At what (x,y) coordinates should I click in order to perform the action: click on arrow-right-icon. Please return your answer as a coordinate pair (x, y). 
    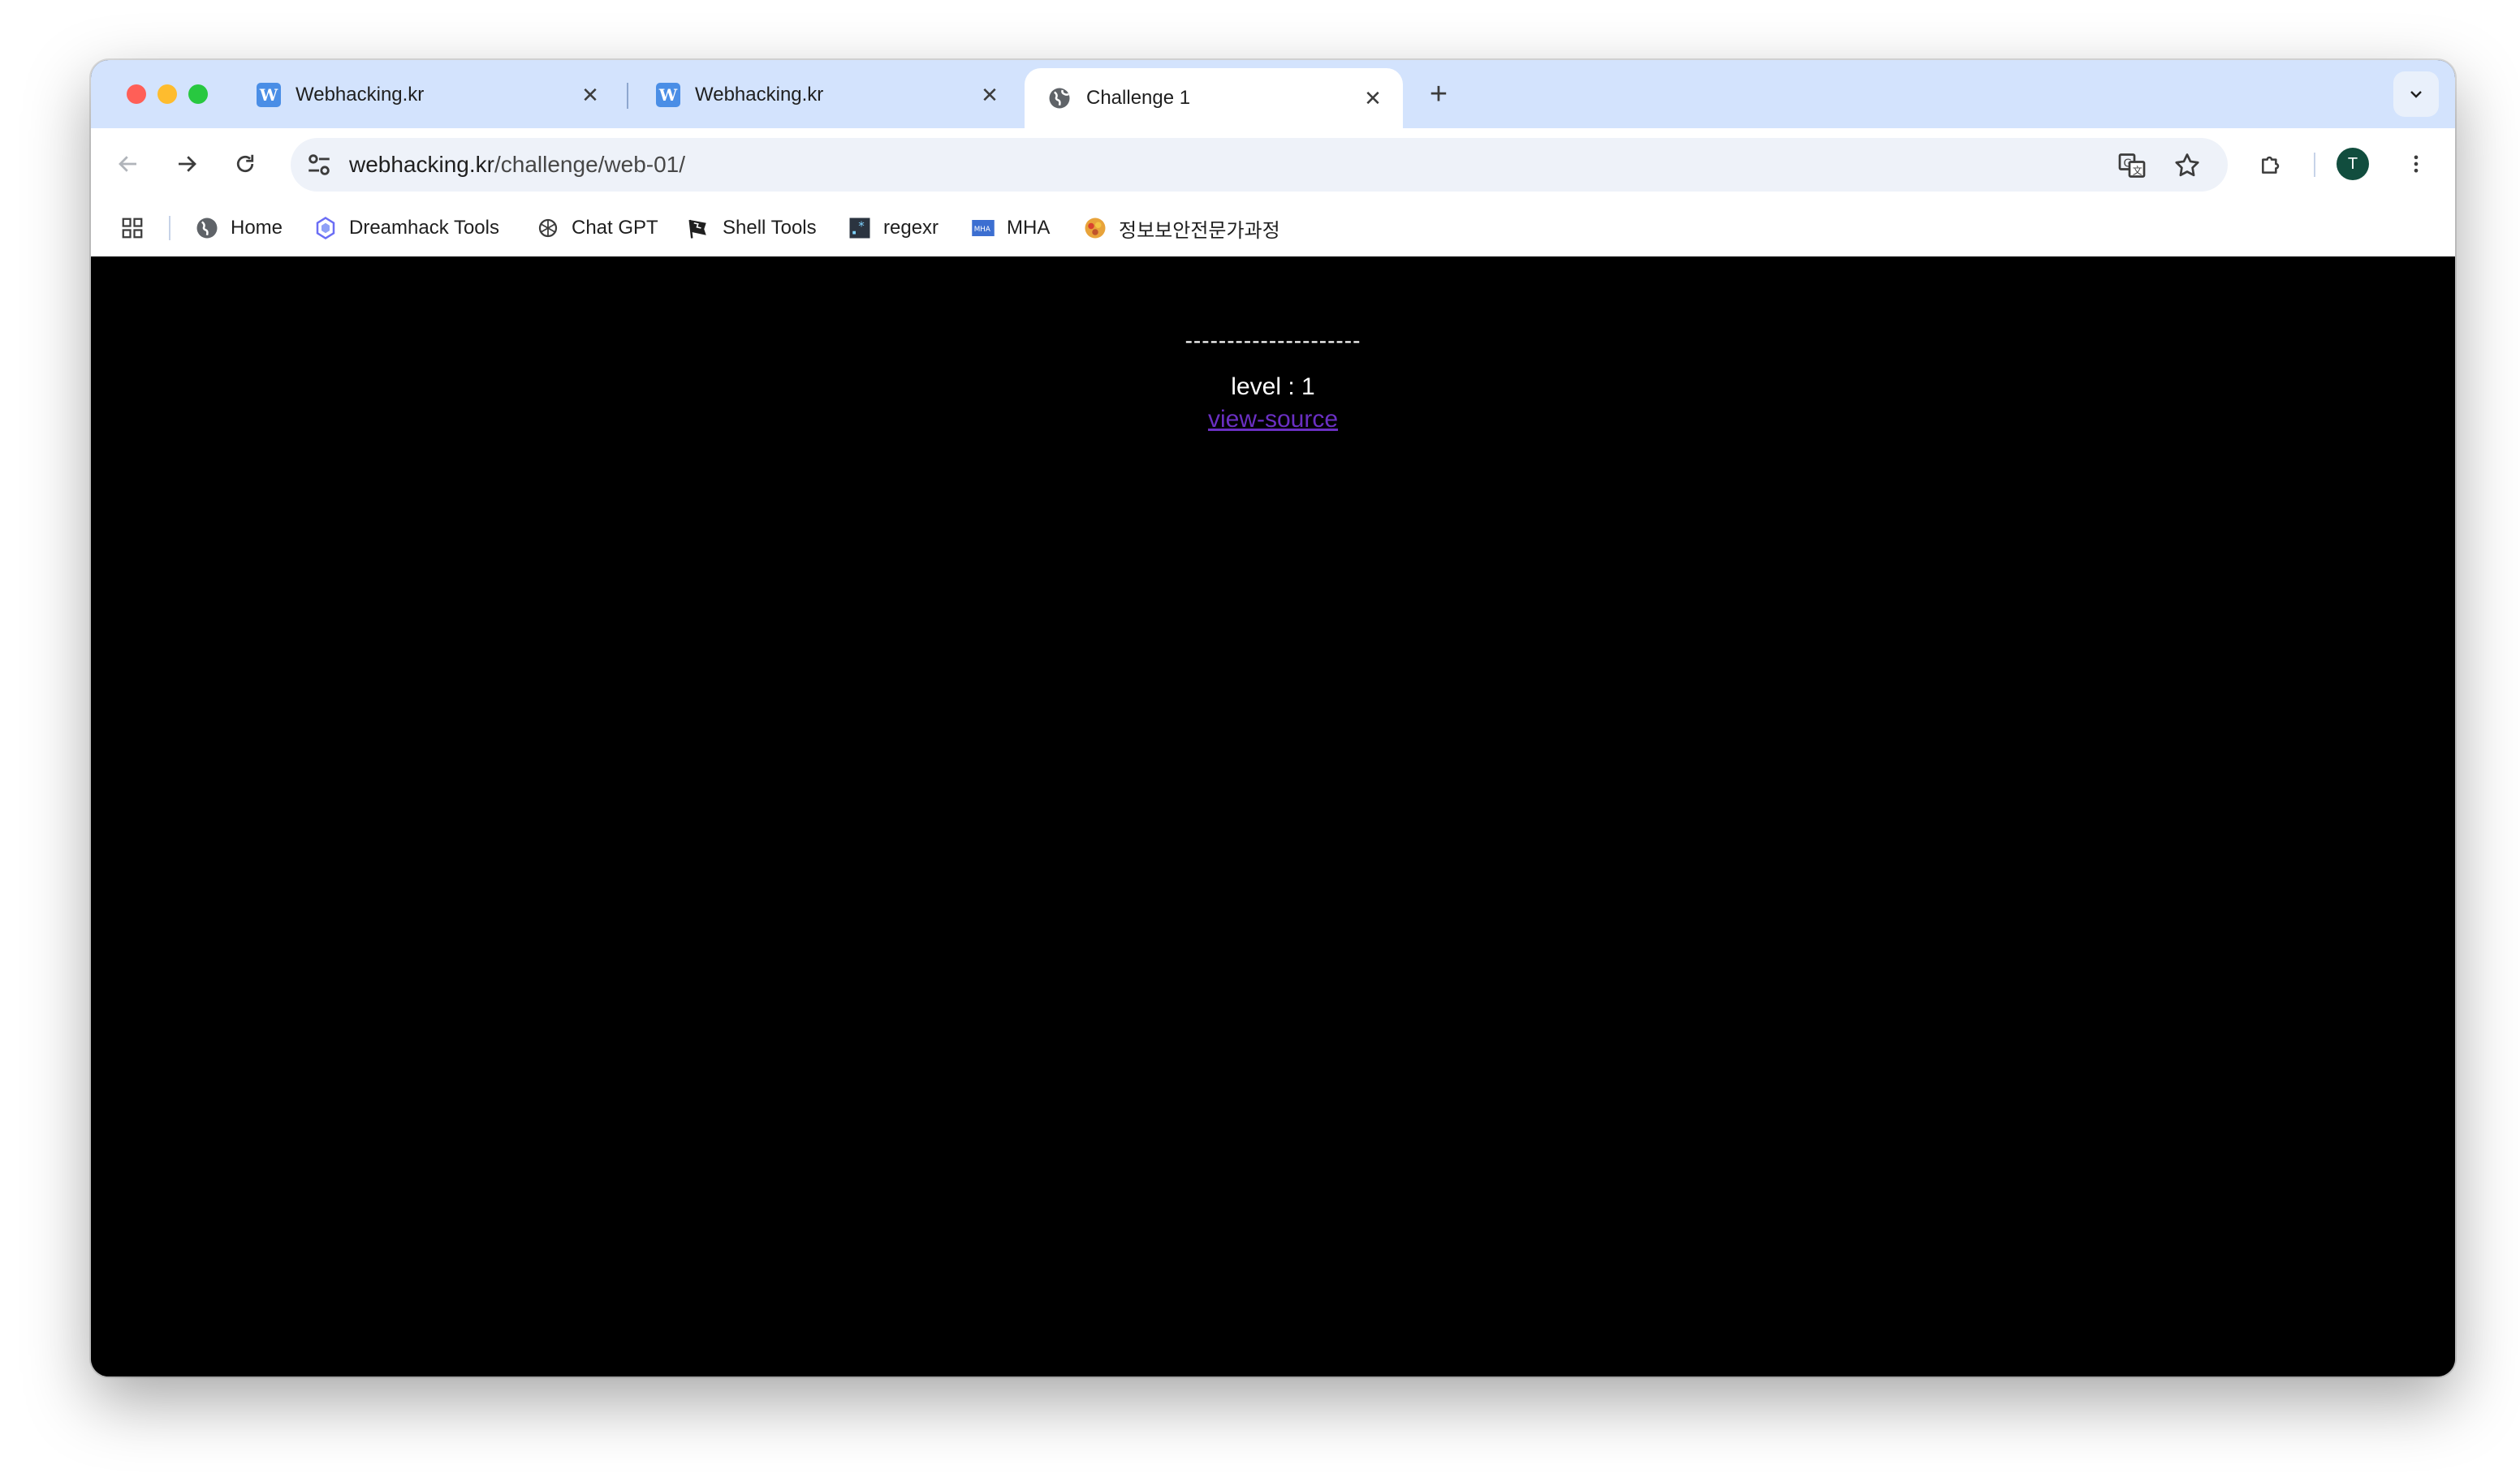
    Looking at the image, I should click on (187, 164).